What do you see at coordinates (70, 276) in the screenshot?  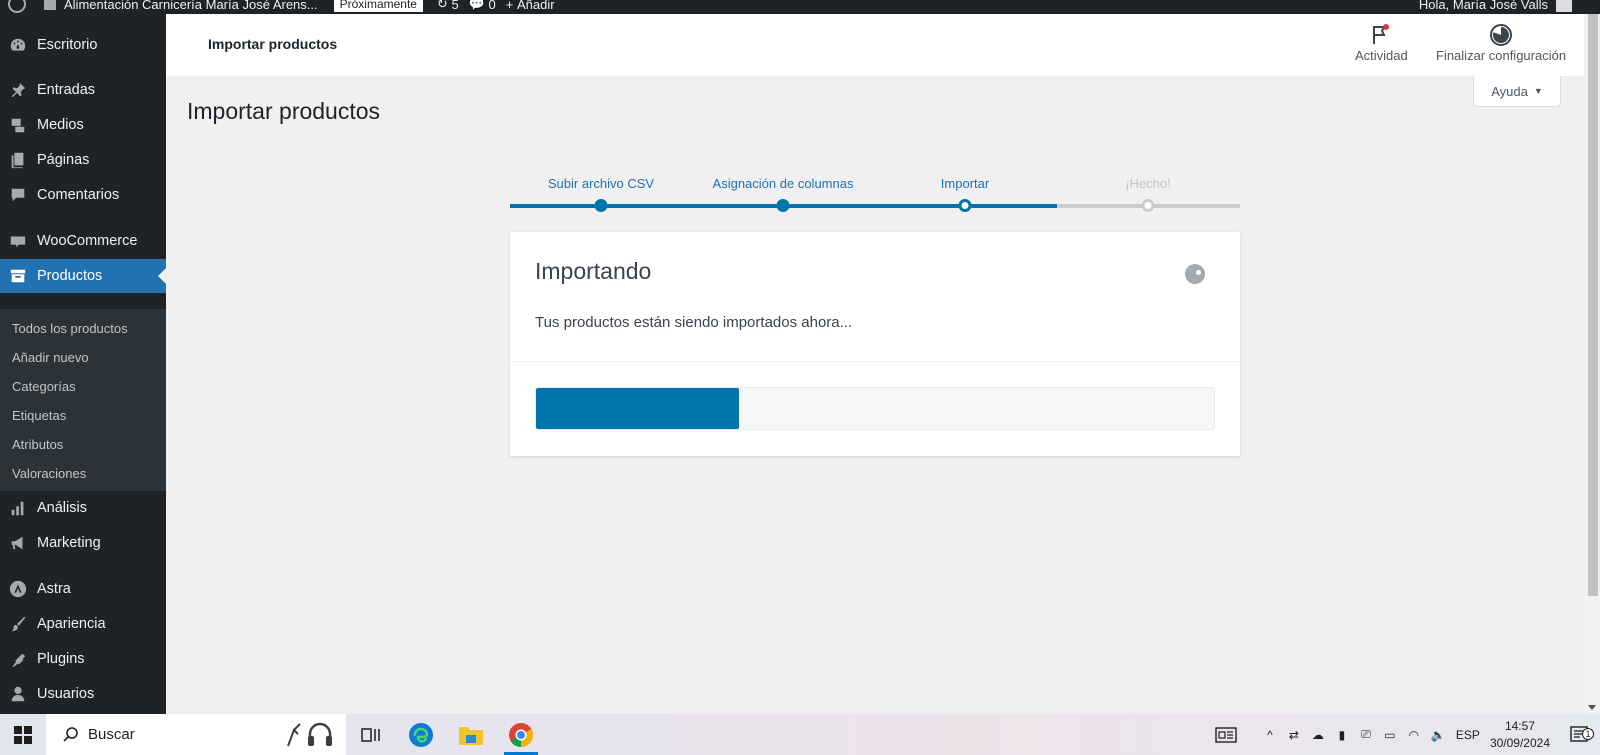 I see `sidebar-item-label: Productos` at bounding box center [70, 276].